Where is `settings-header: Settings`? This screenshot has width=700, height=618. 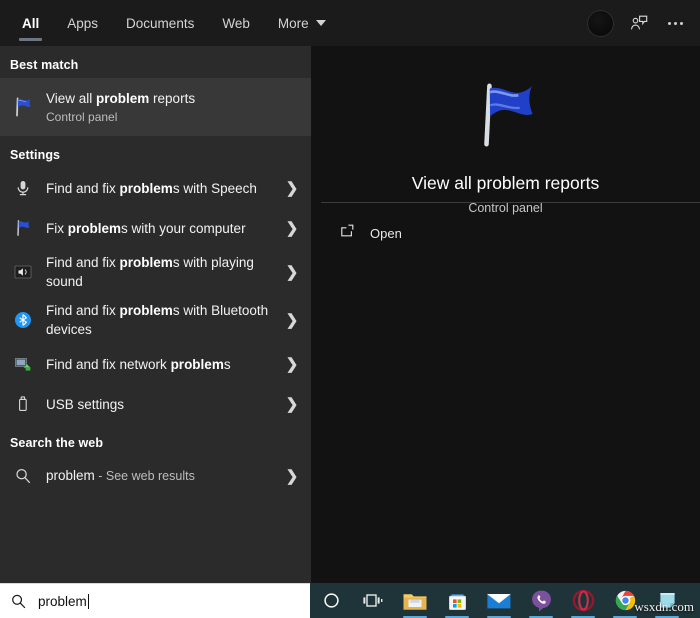 settings-header: Settings is located at coordinates (35, 155).